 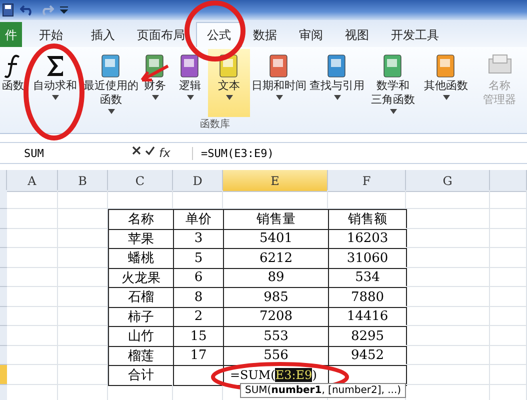 What do you see at coordinates (13, 66) in the screenshot?
I see `function-icon` at bounding box center [13, 66].